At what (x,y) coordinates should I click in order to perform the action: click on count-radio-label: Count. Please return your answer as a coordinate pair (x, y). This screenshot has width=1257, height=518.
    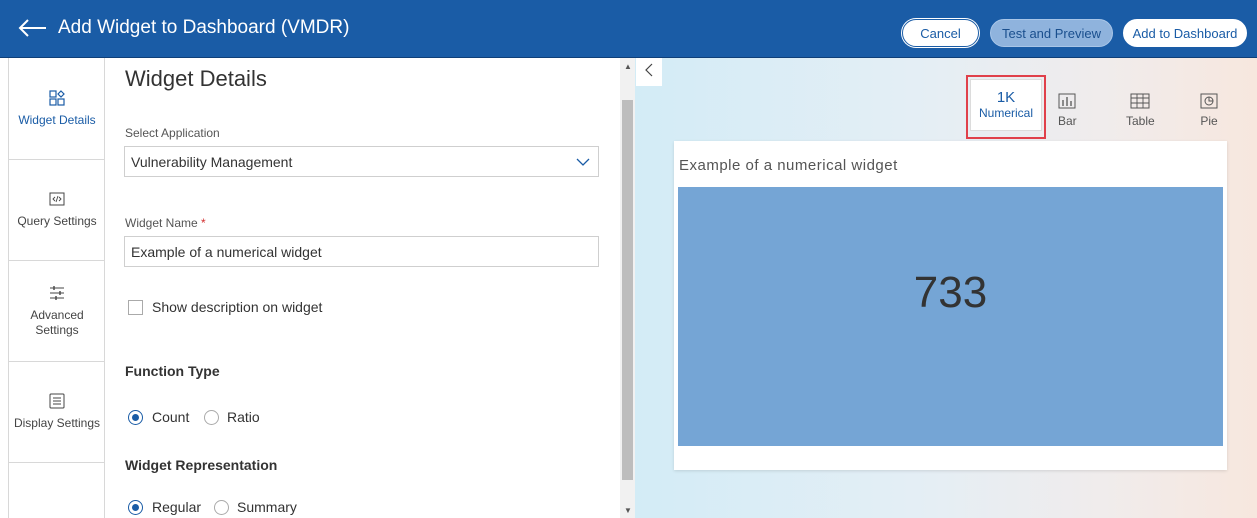
    Looking at the image, I should click on (171, 417).